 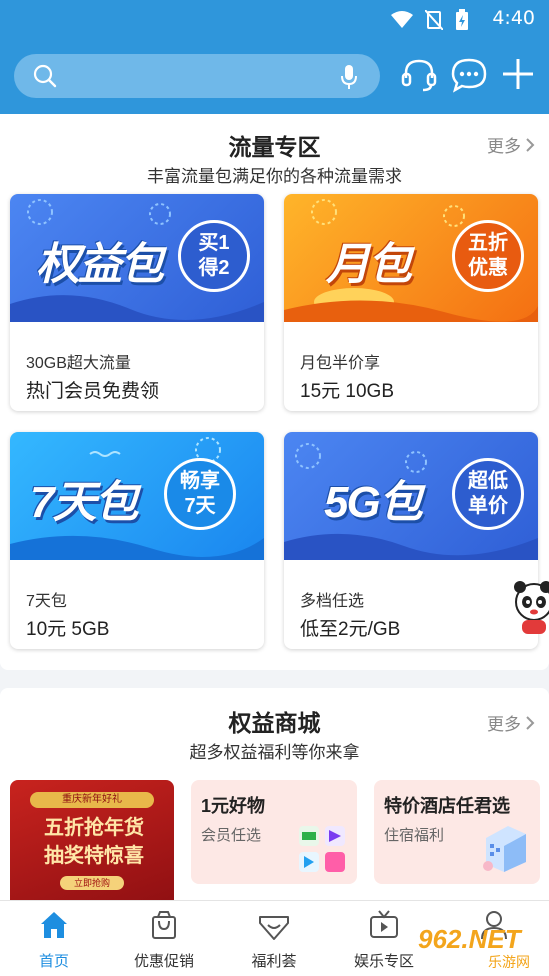 What do you see at coordinates (94, 828) in the screenshot?
I see `promo-line: 五折抢年货` at bounding box center [94, 828].